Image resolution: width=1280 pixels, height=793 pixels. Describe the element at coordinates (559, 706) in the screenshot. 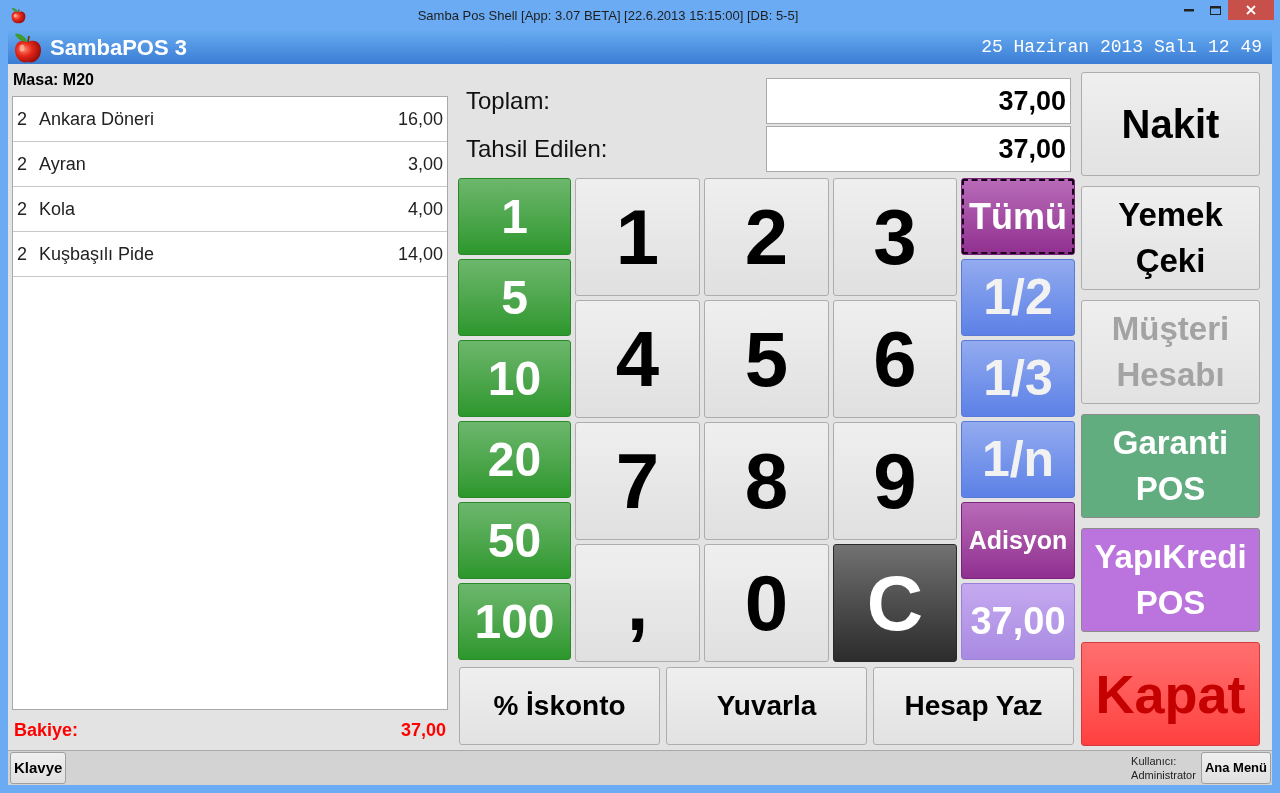

I see `action-button: % İskonto` at that location.